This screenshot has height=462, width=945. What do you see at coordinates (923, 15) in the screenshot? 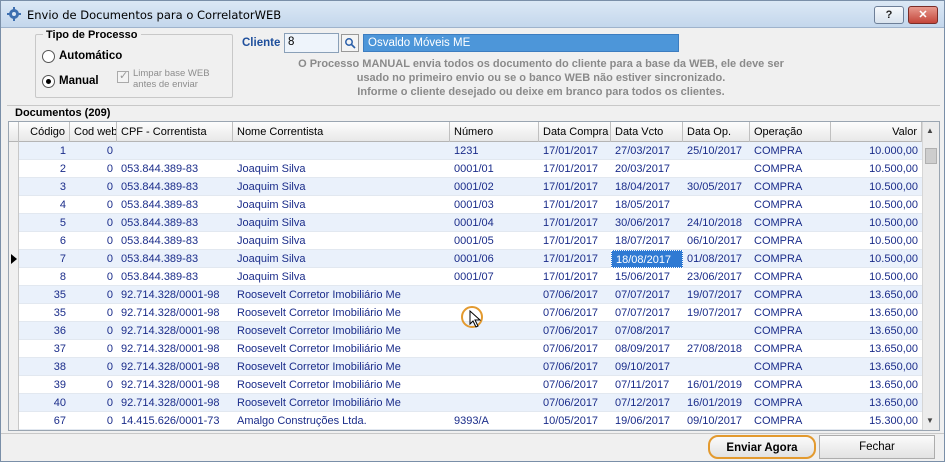
I see `close-window-button: ✕` at bounding box center [923, 15].